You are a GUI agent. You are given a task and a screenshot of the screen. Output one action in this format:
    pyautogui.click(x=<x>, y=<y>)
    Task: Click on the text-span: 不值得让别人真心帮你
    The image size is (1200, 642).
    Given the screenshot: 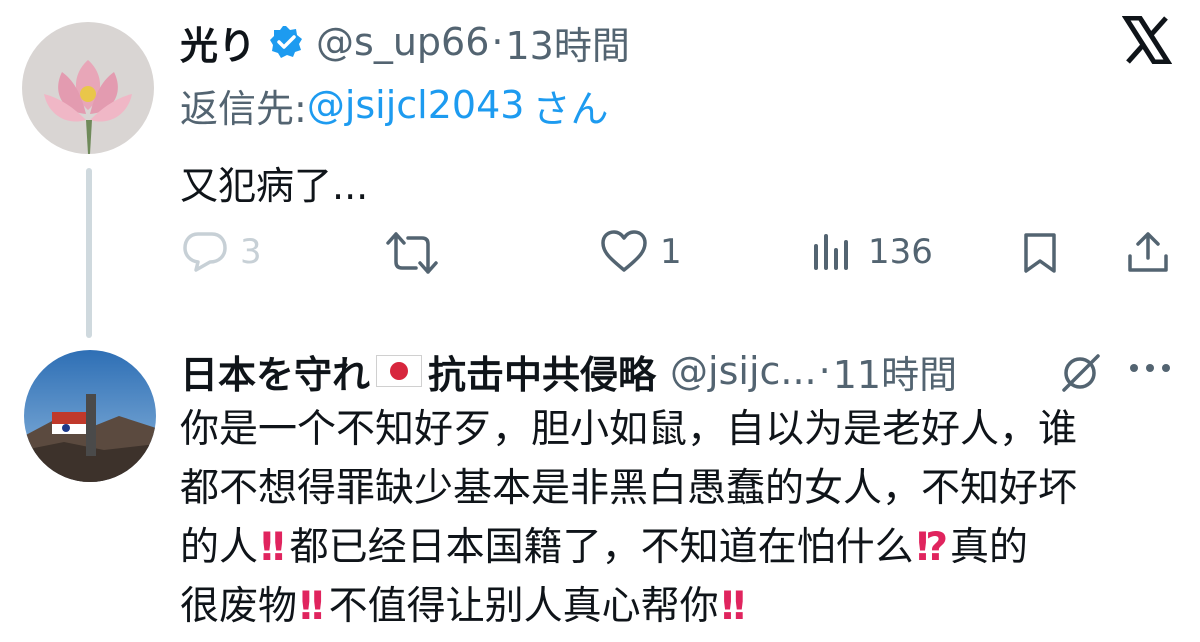 What is the action you would take?
    pyautogui.click(x=523, y=606)
    